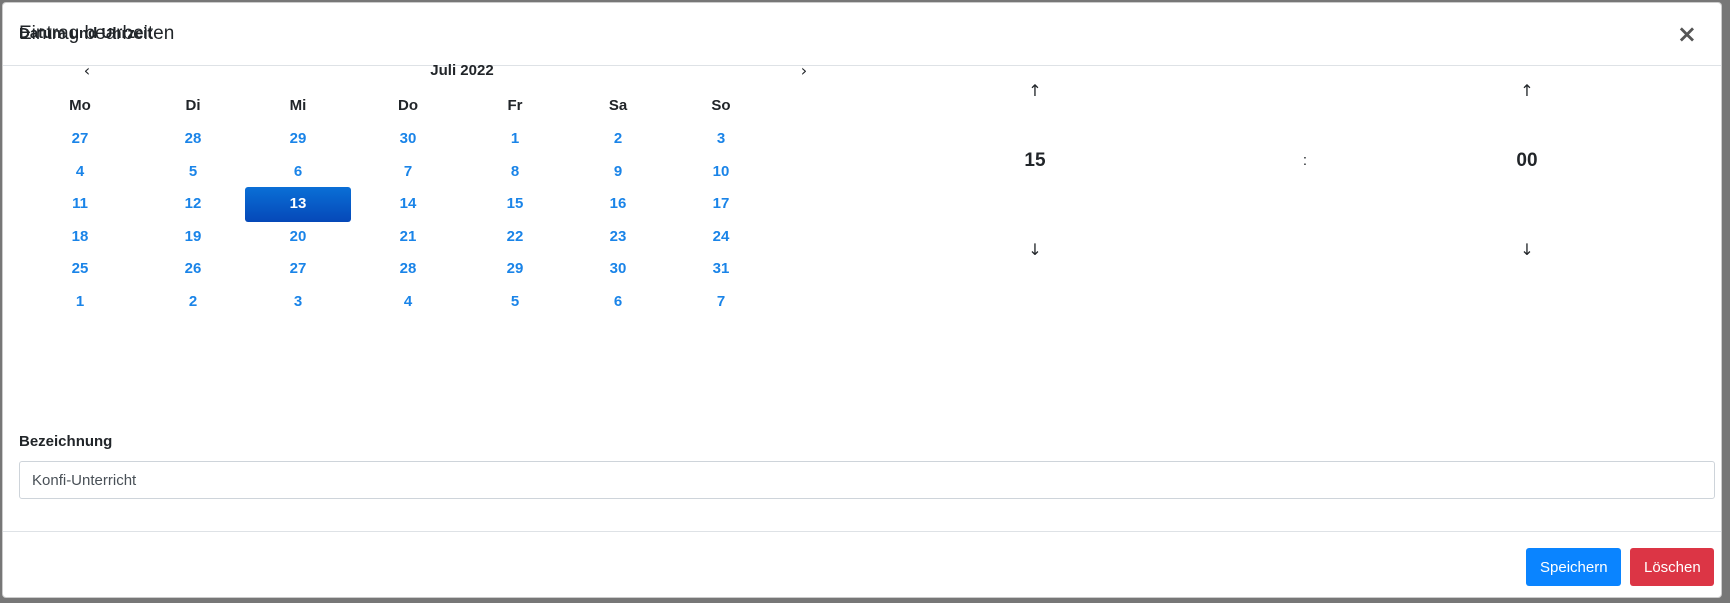  I want to click on minute-value: 00, so click(1527, 161).